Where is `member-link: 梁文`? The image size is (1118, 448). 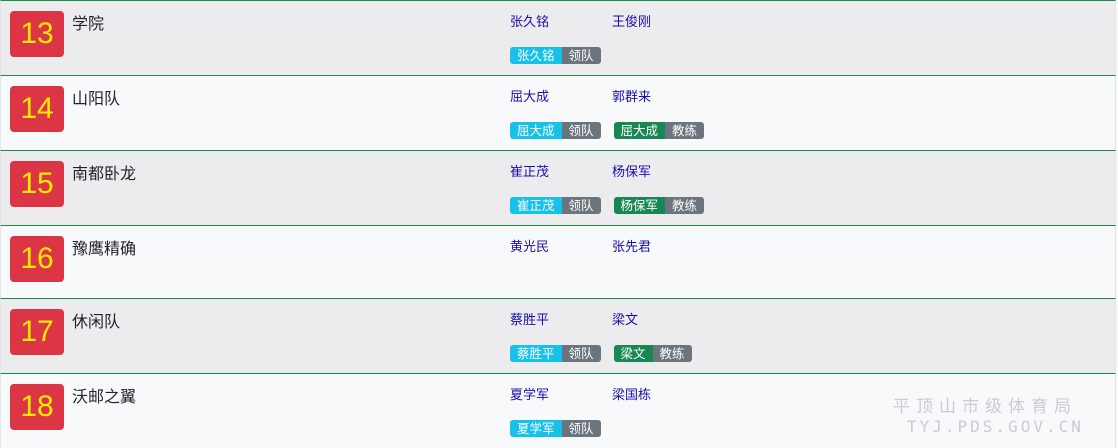
member-link: 梁文 is located at coordinates (625, 318).